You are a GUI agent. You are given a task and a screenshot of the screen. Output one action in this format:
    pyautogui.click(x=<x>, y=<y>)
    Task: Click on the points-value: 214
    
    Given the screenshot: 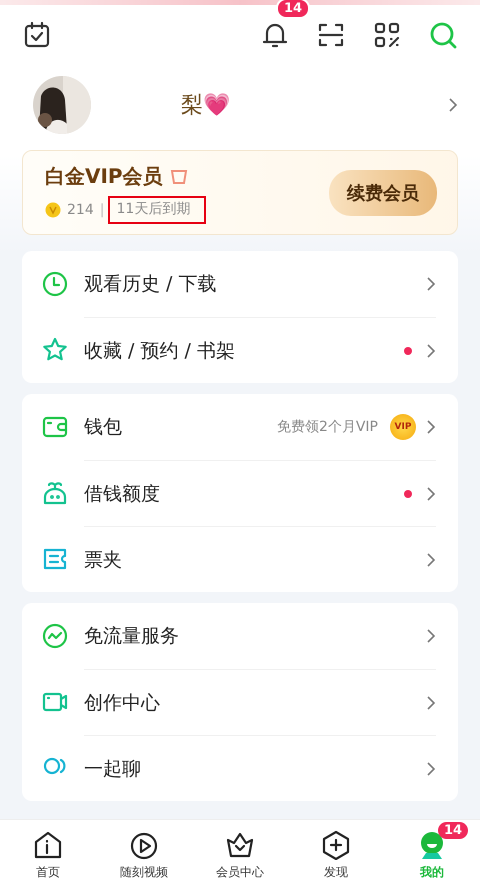 What is the action you would take?
    pyautogui.click(x=80, y=210)
    